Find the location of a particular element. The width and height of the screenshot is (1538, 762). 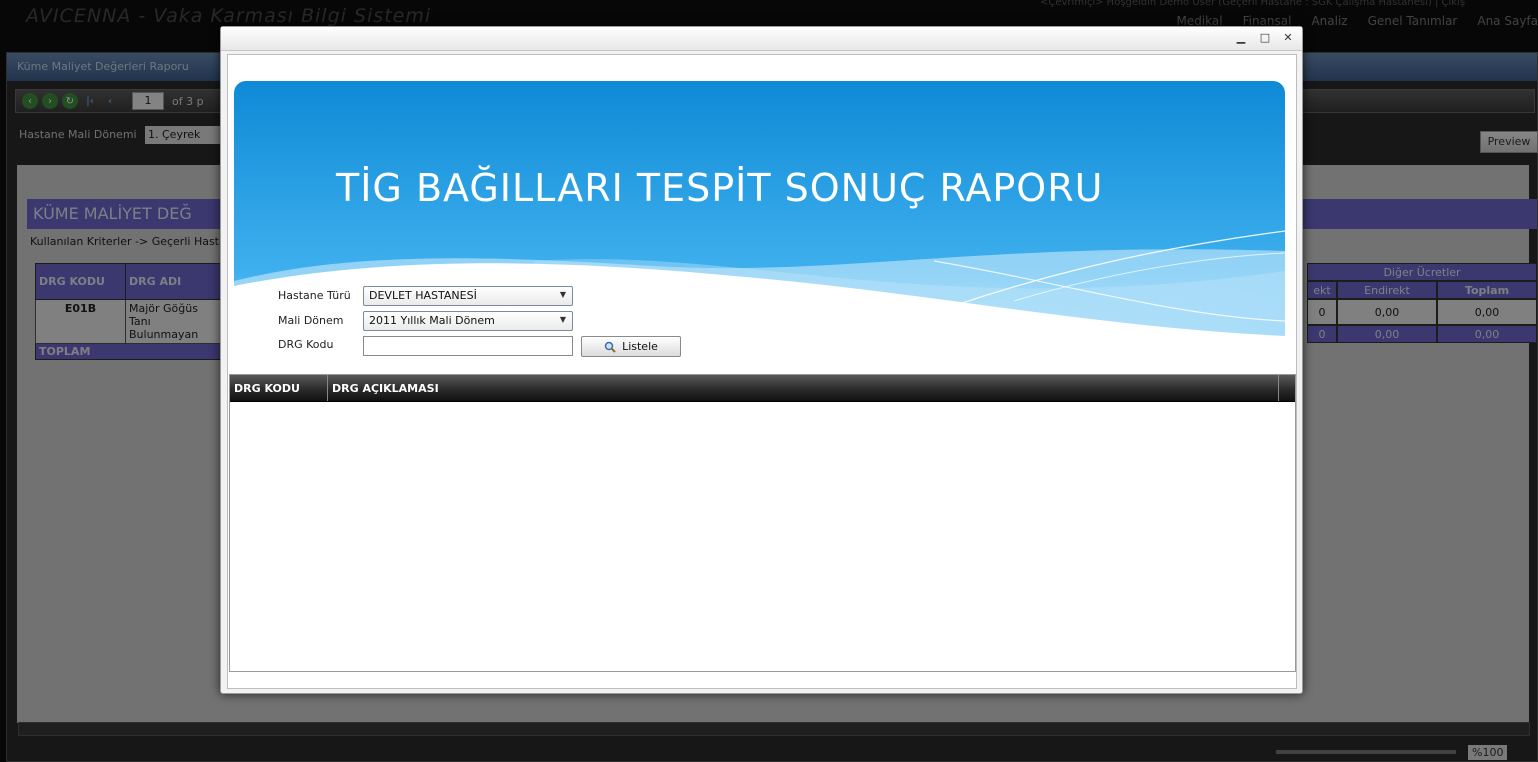

search-icon is located at coordinates (610, 347).